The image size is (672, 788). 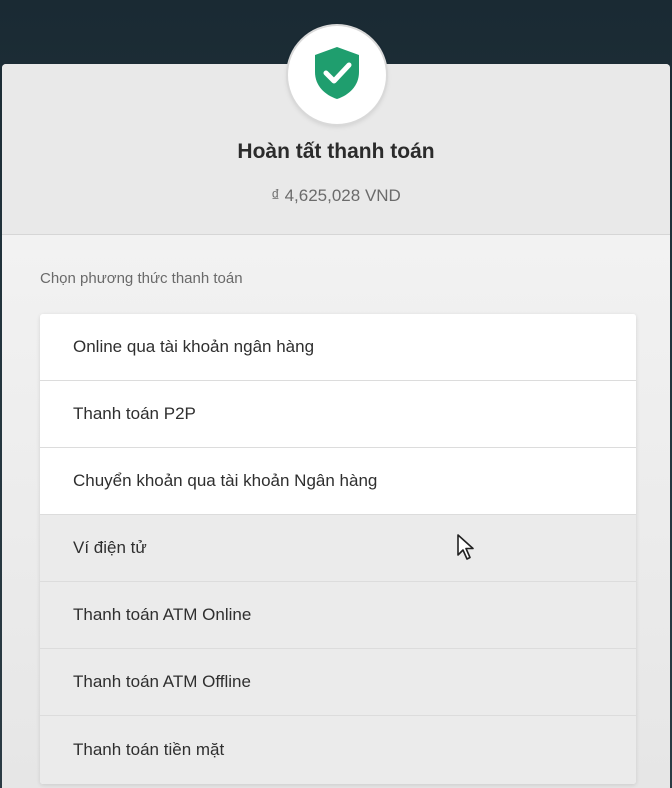 I want to click on method-label: Thanh toán tiền mặt, so click(x=149, y=749).